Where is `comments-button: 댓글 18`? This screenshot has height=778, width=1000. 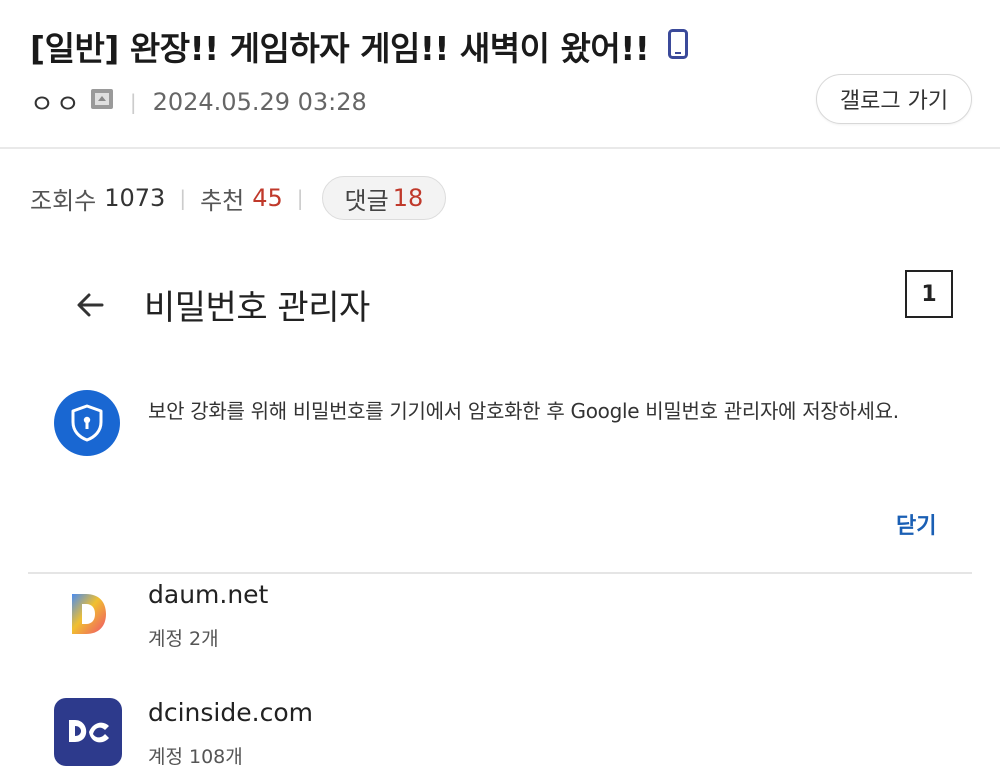 comments-button: 댓글 18 is located at coordinates (384, 198).